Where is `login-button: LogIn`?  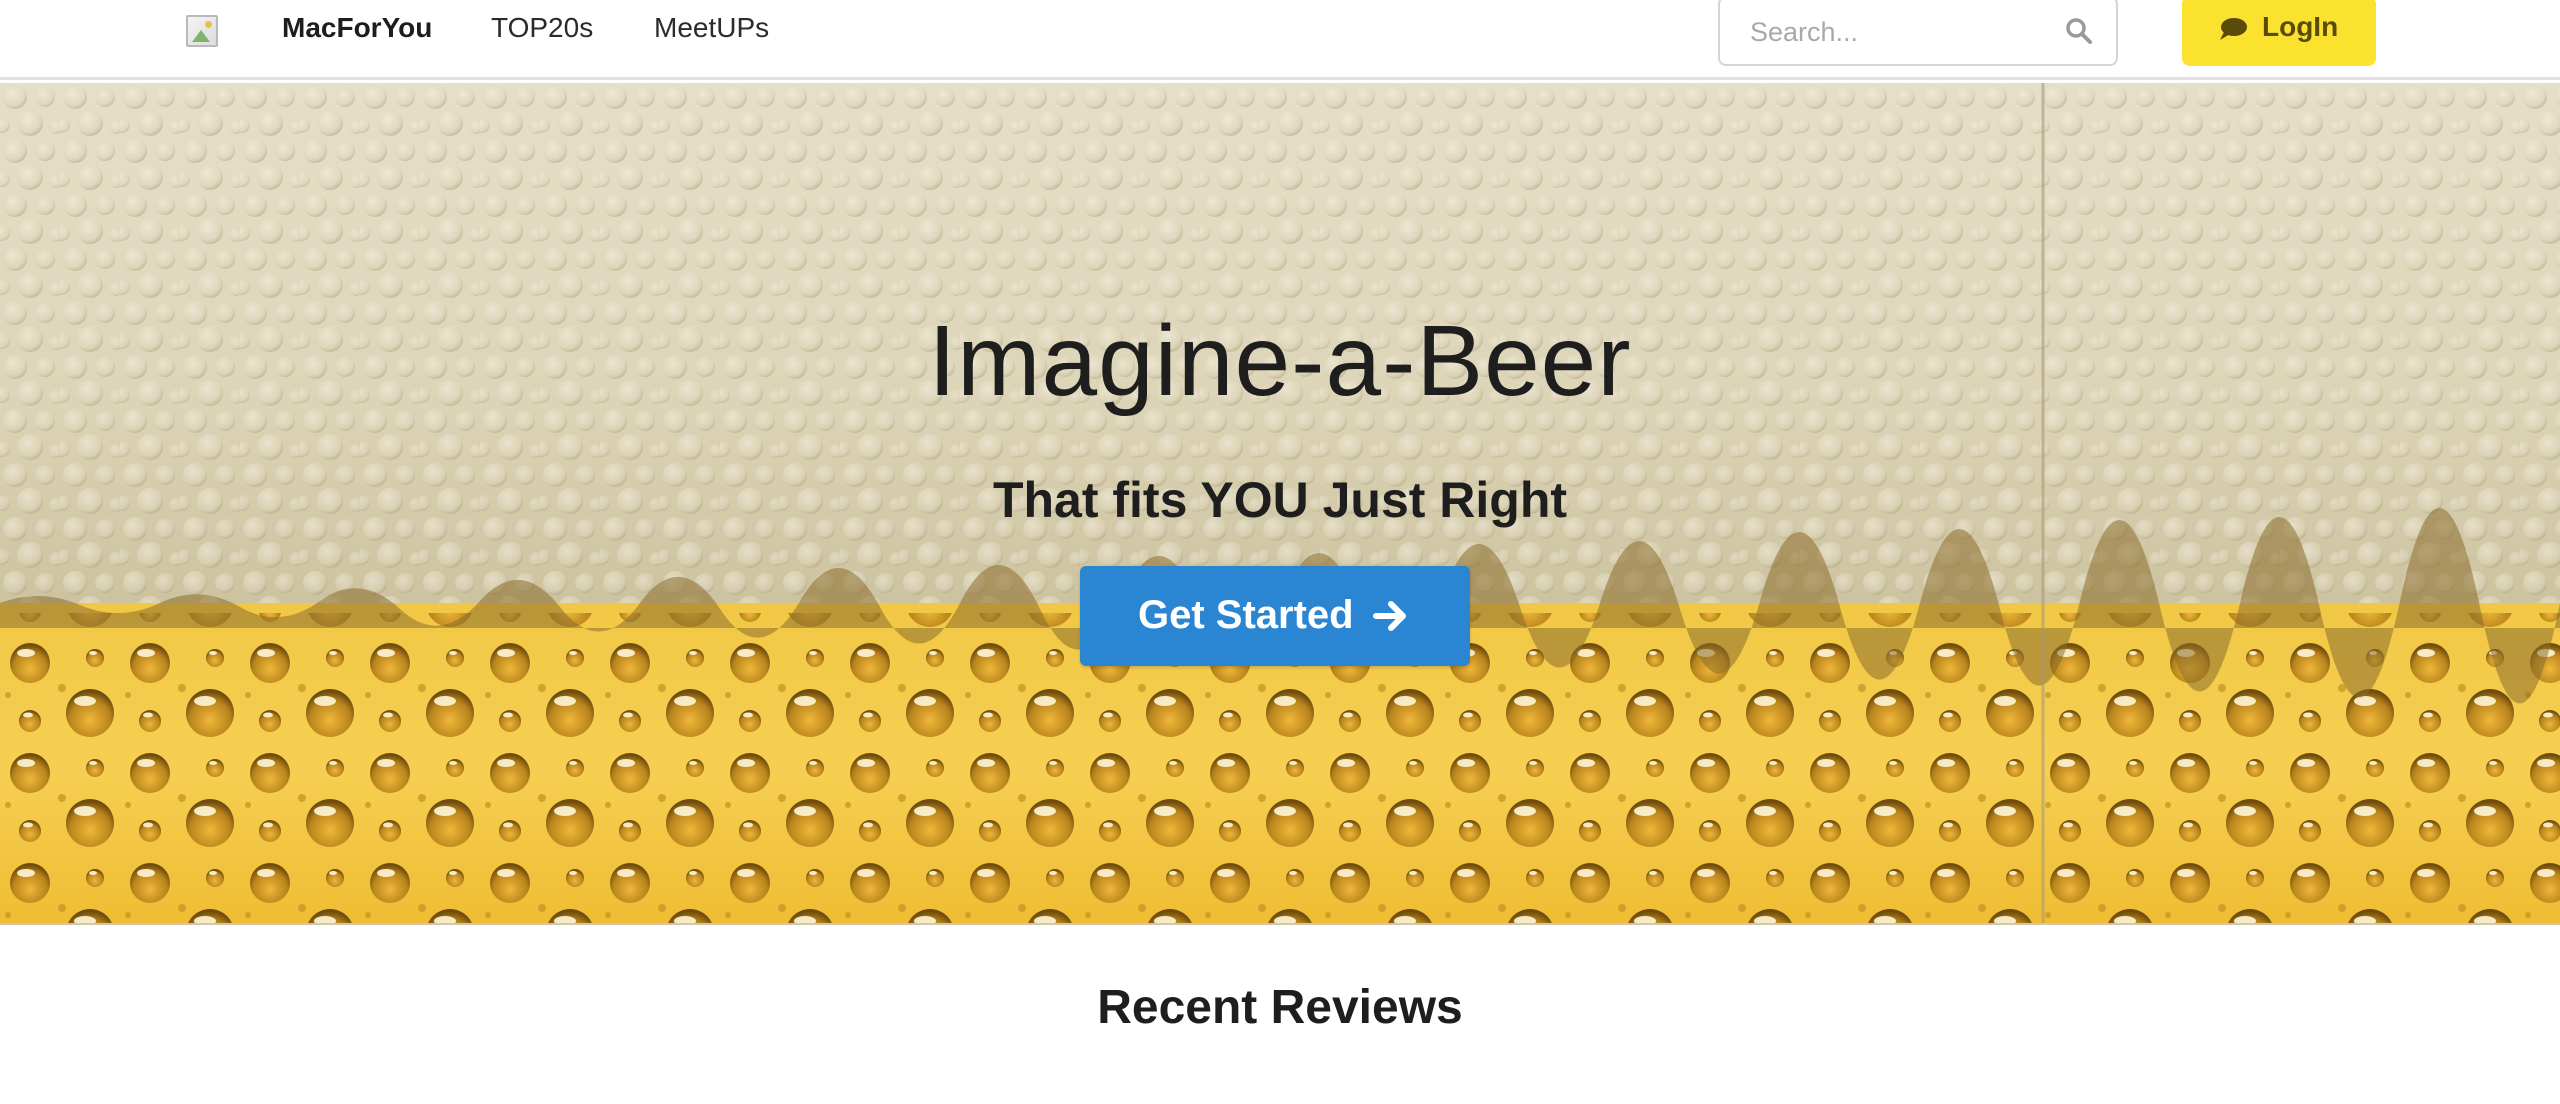 login-button: LogIn is located at coordinates (2279, 33).